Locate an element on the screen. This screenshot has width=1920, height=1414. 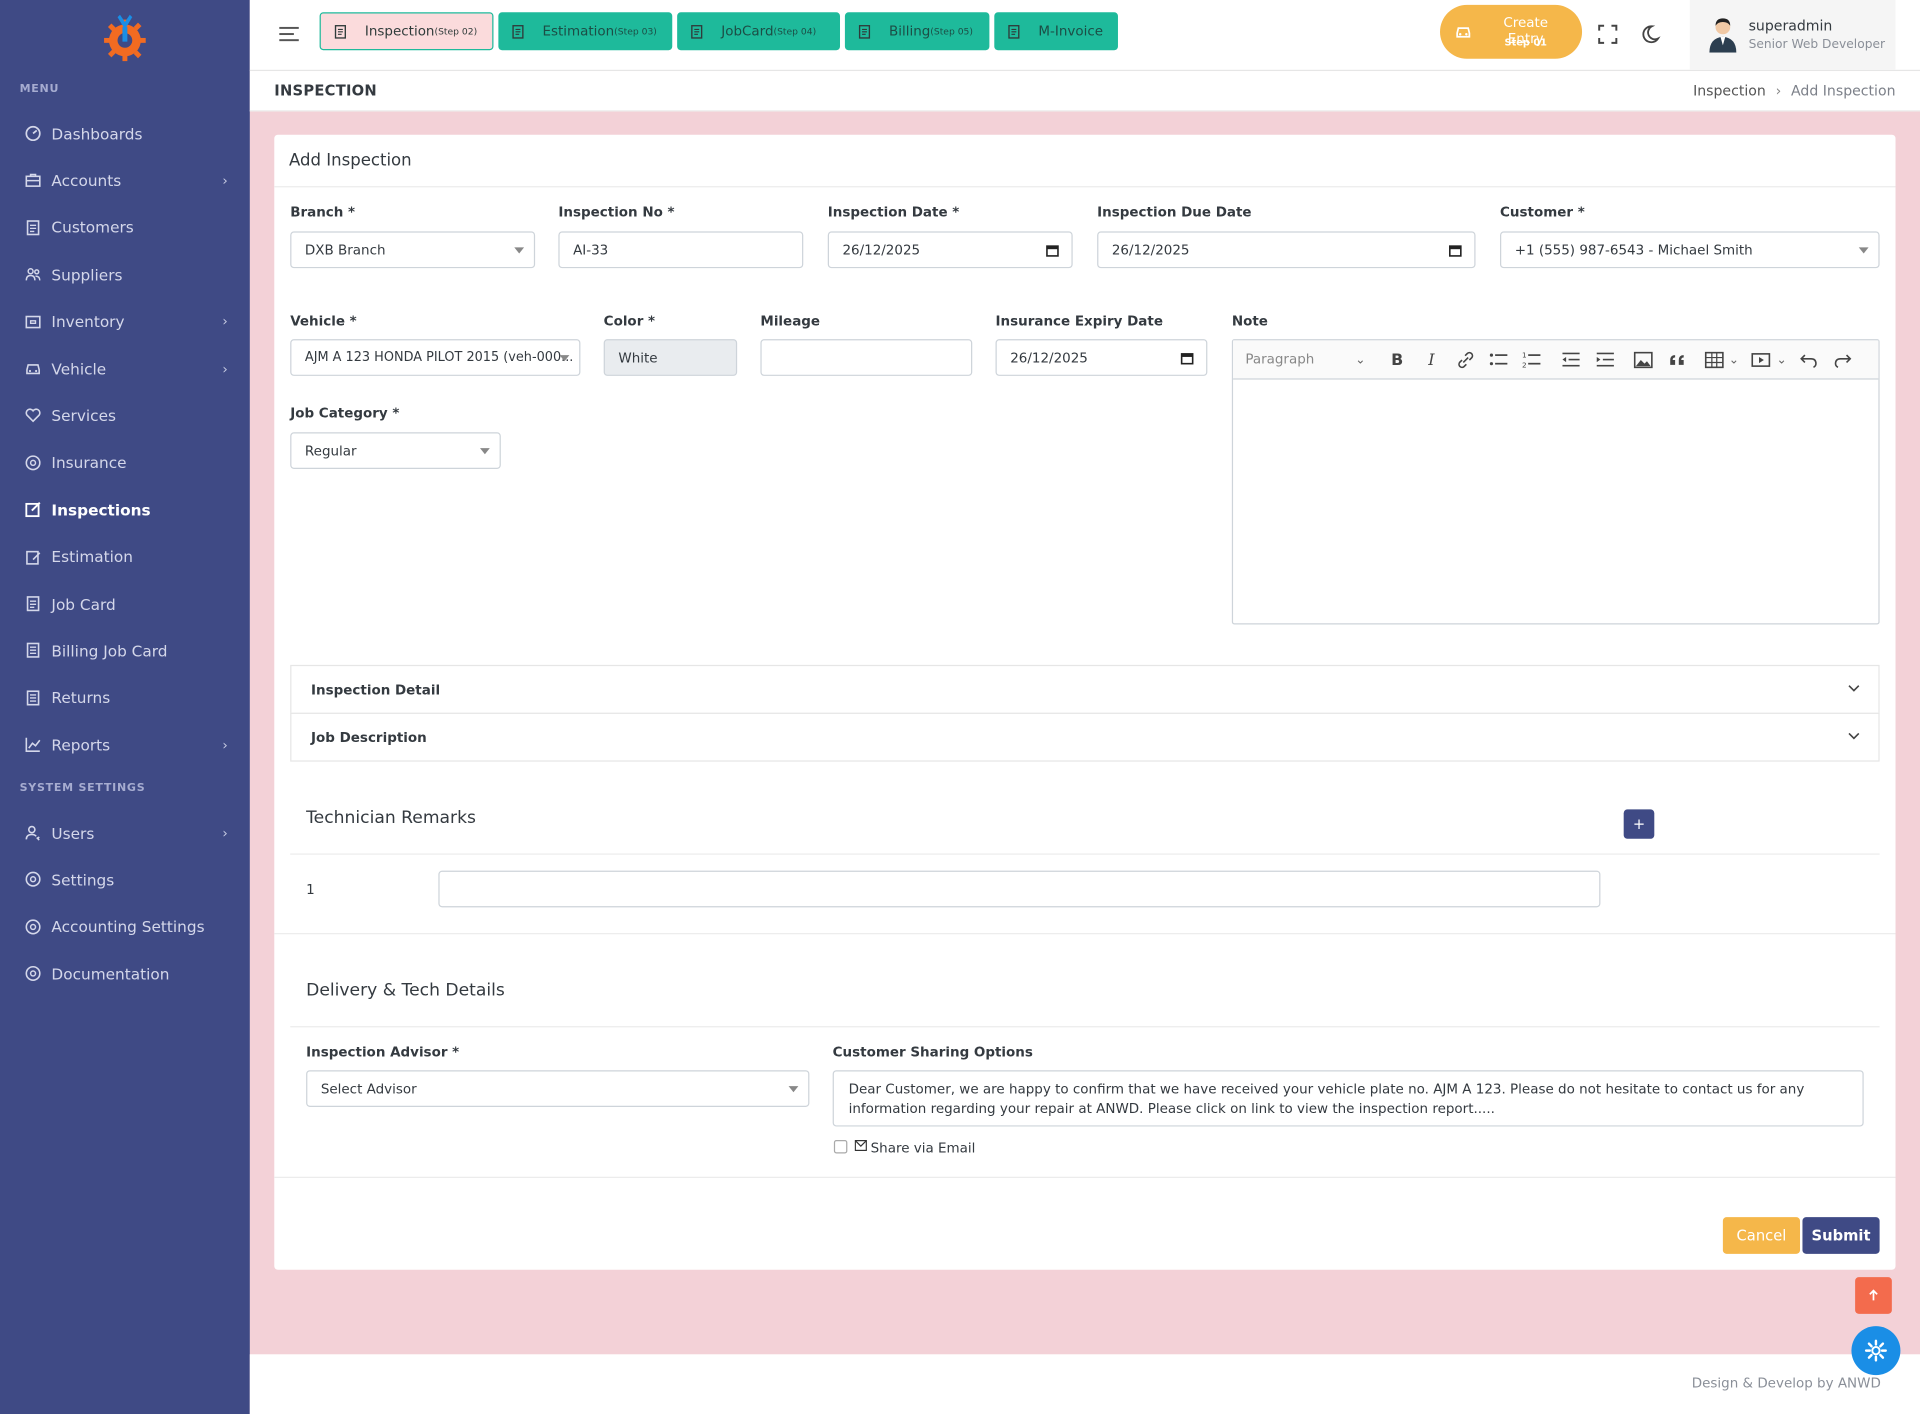
step-button-inspection: Inspection (Step 02) is located at coordinates (406, 31).